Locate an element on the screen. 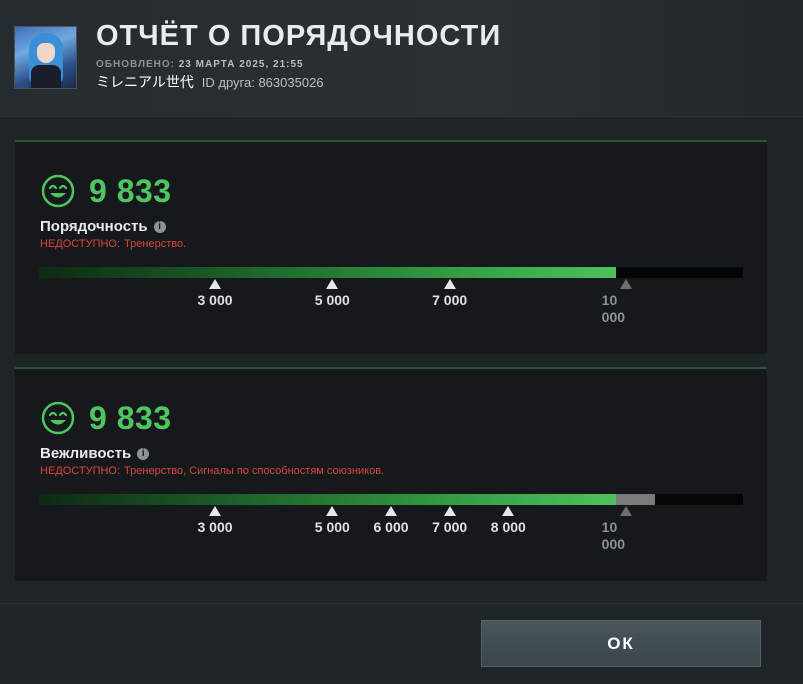  politeness-label-text: Вежливость is located at coordinates (86, 453).